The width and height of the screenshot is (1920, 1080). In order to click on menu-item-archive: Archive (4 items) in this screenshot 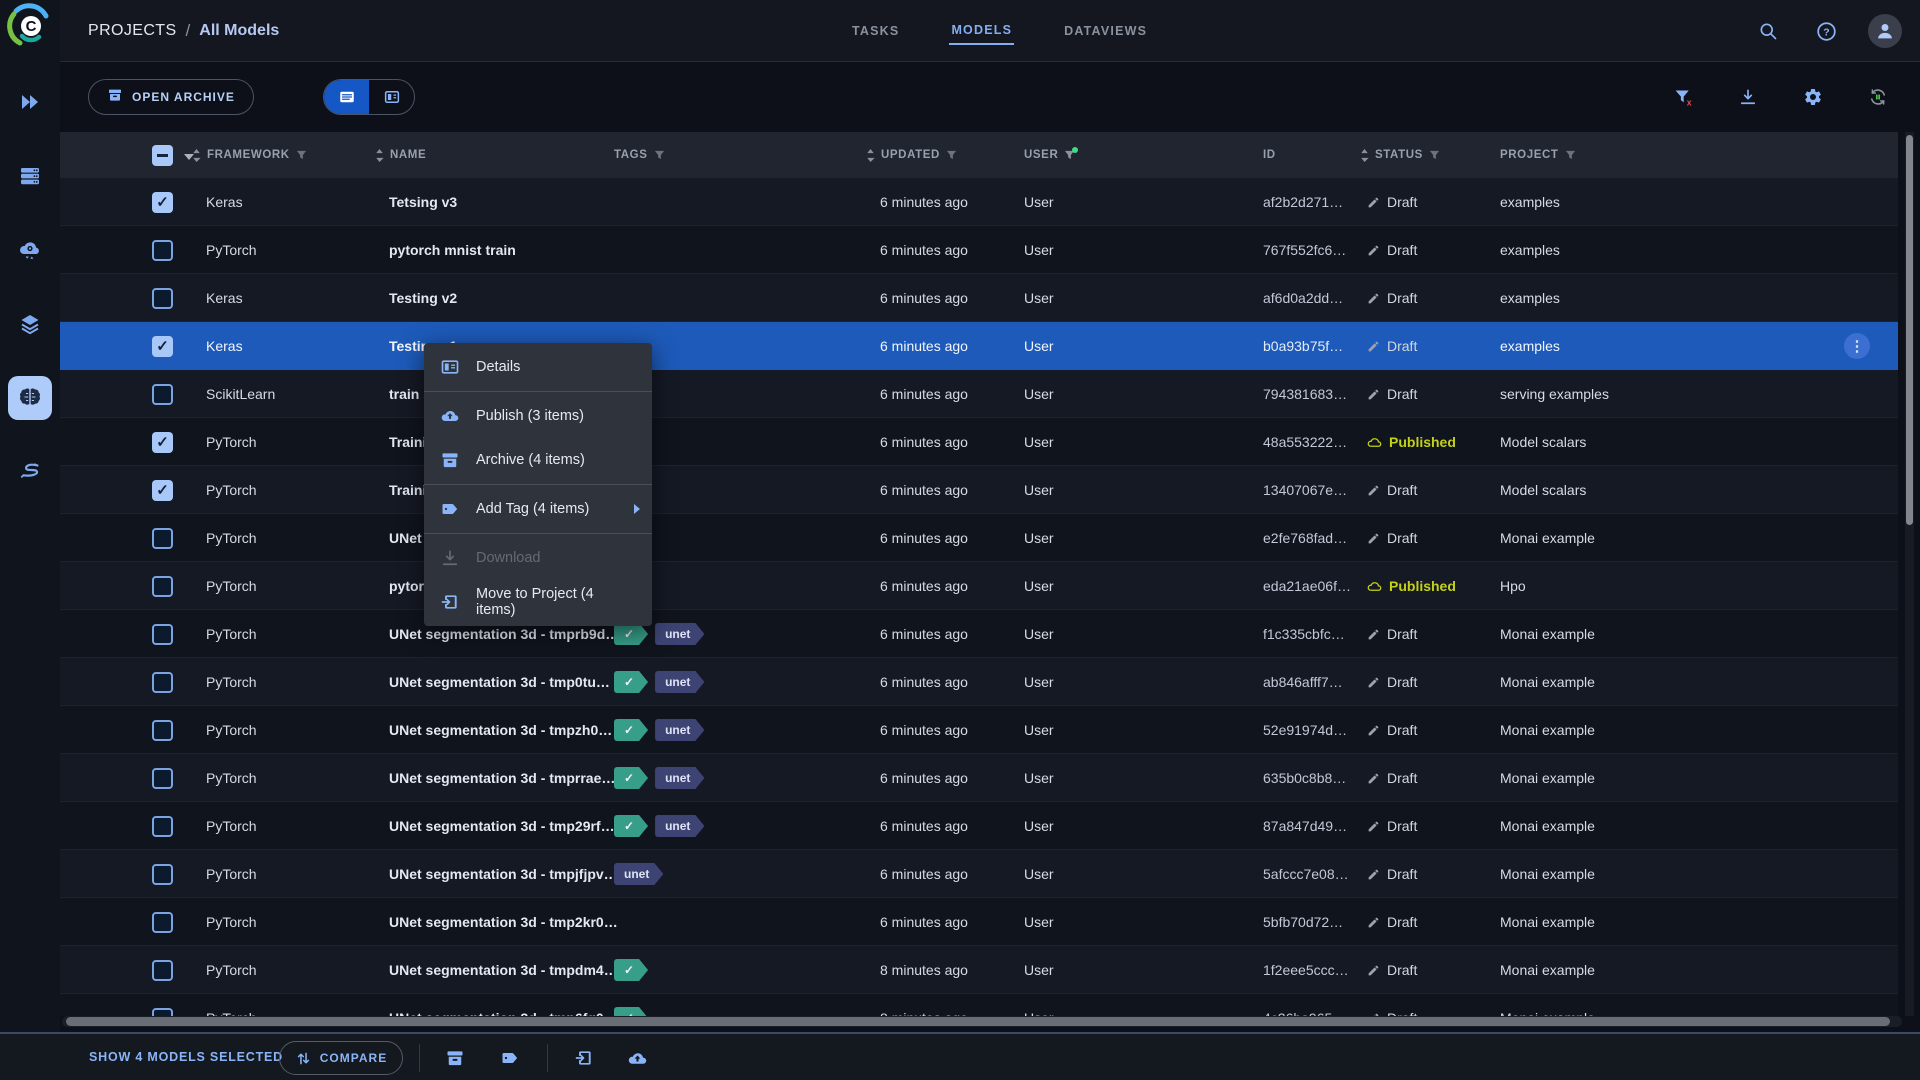, I will do `click(538, 460)`.